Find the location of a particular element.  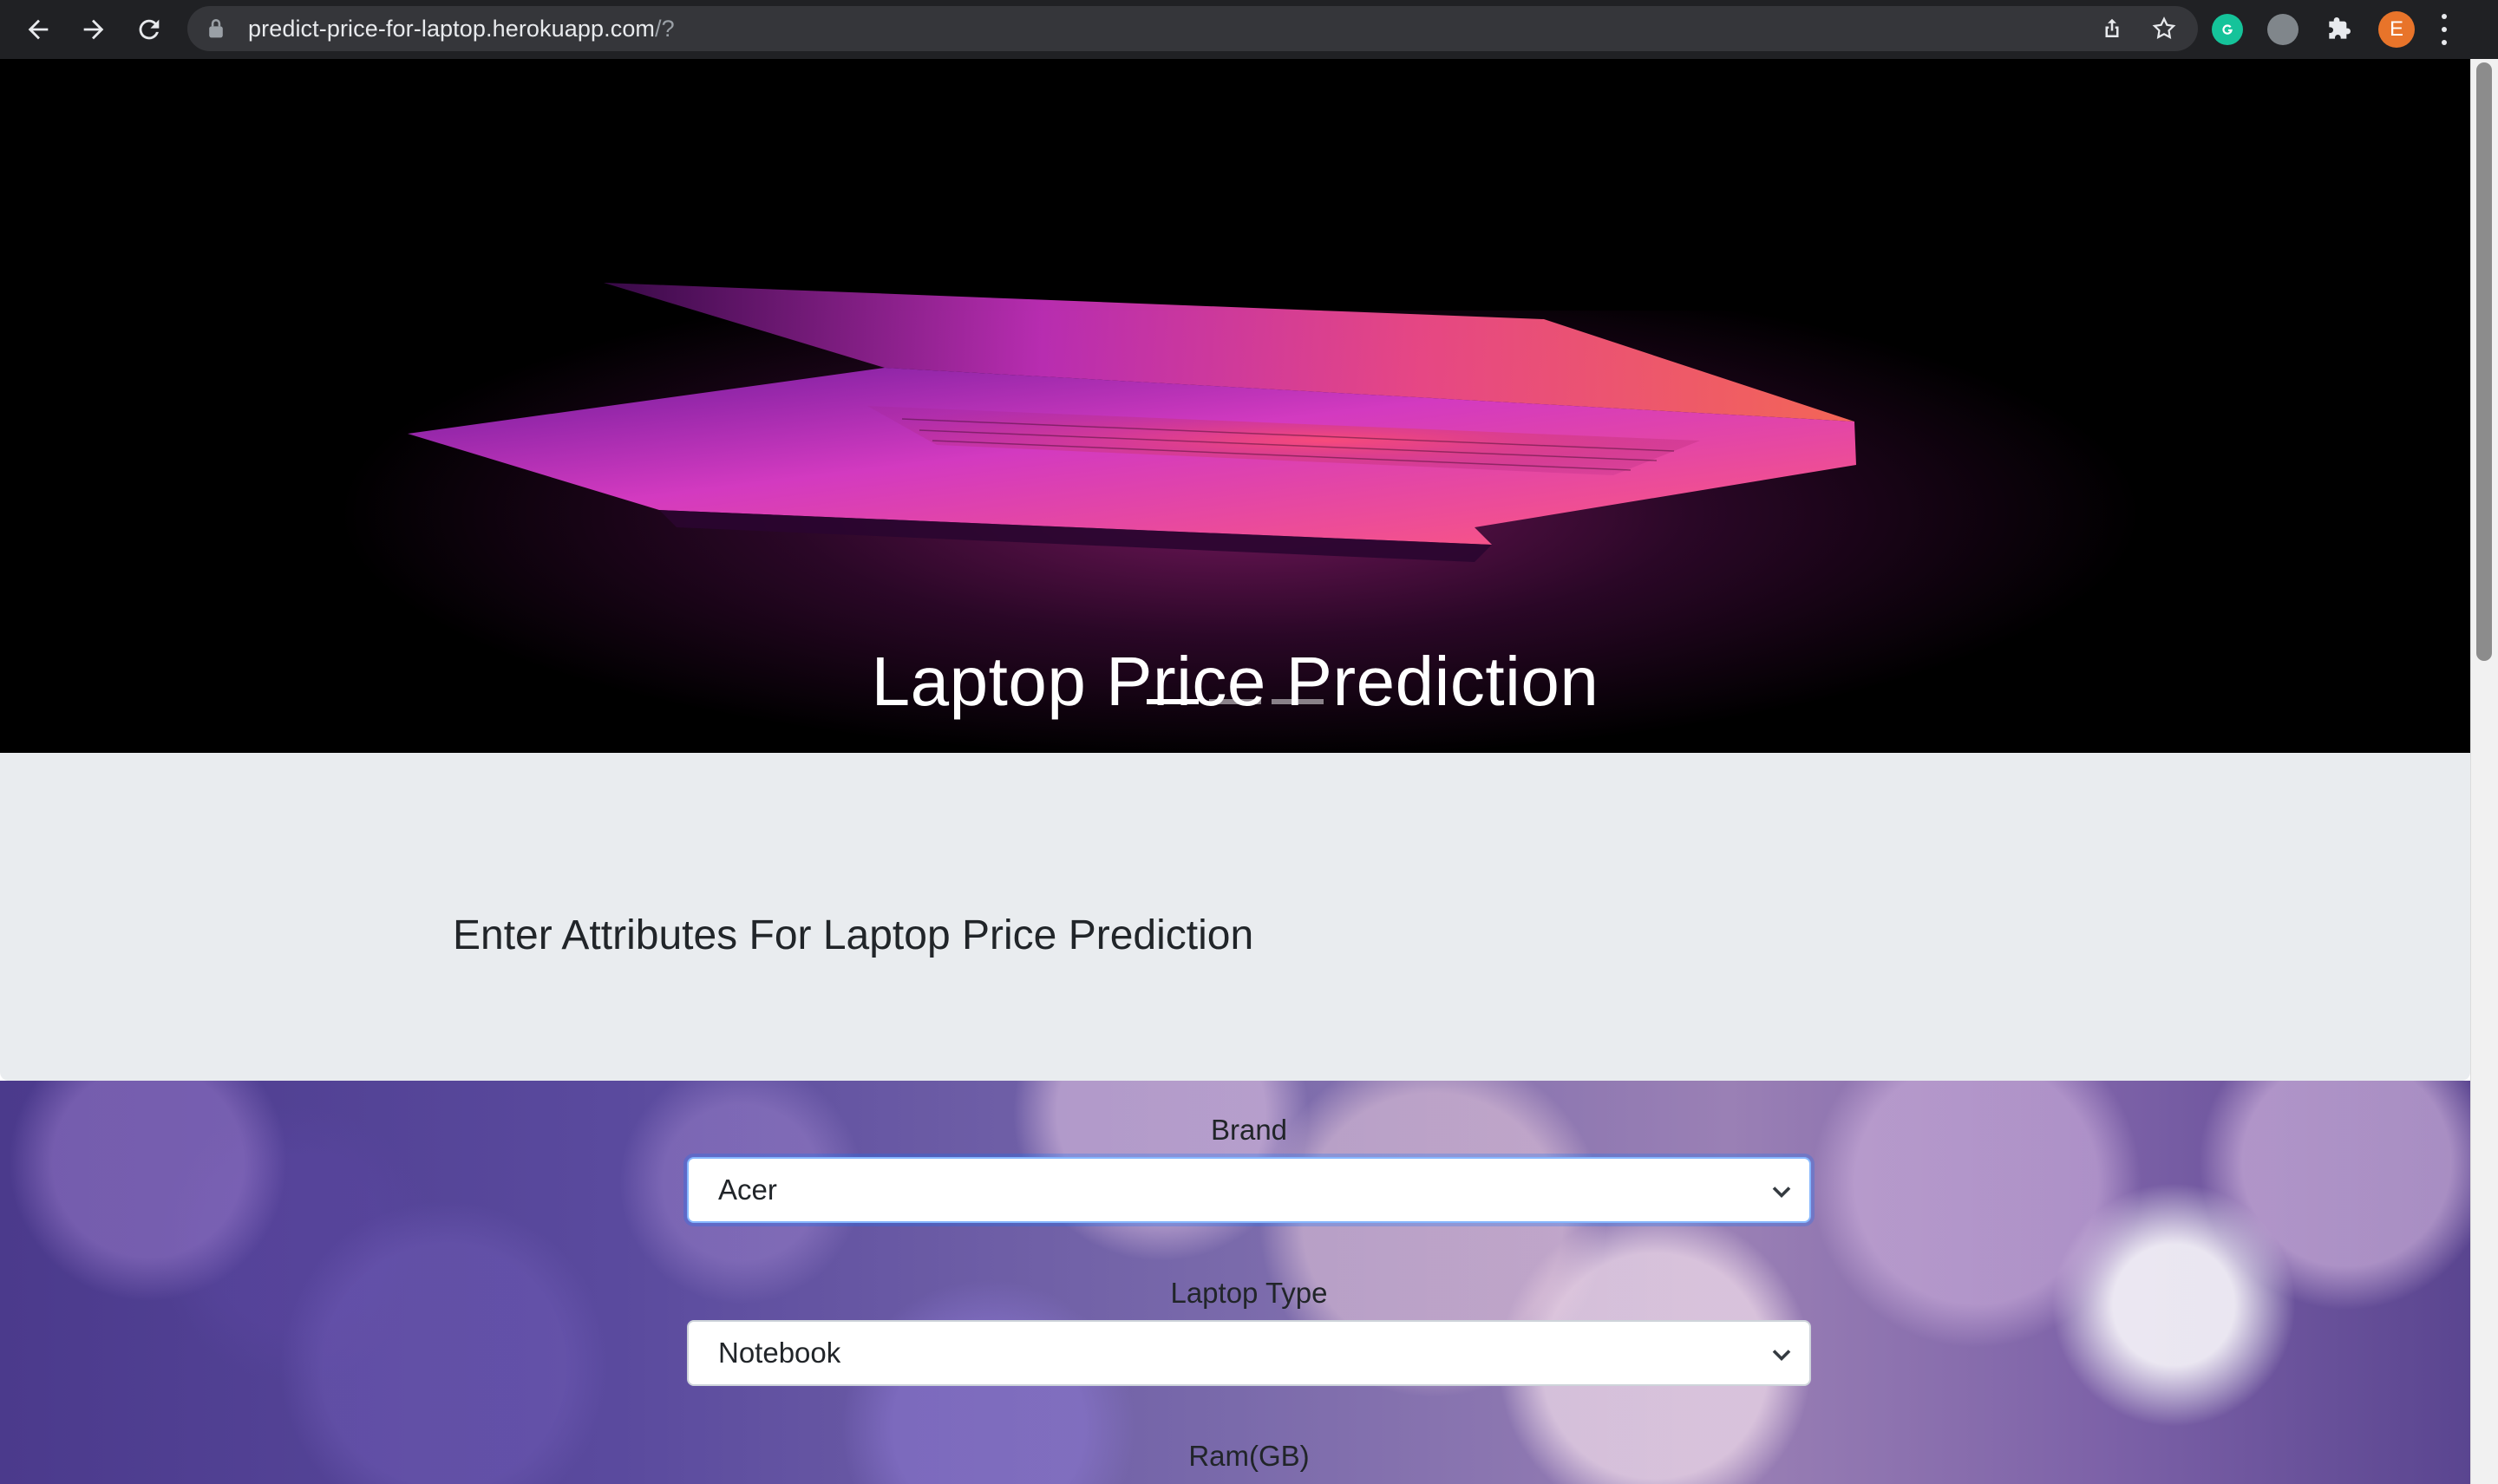

gray-extension-icon is located at coordinates (2283, 29).